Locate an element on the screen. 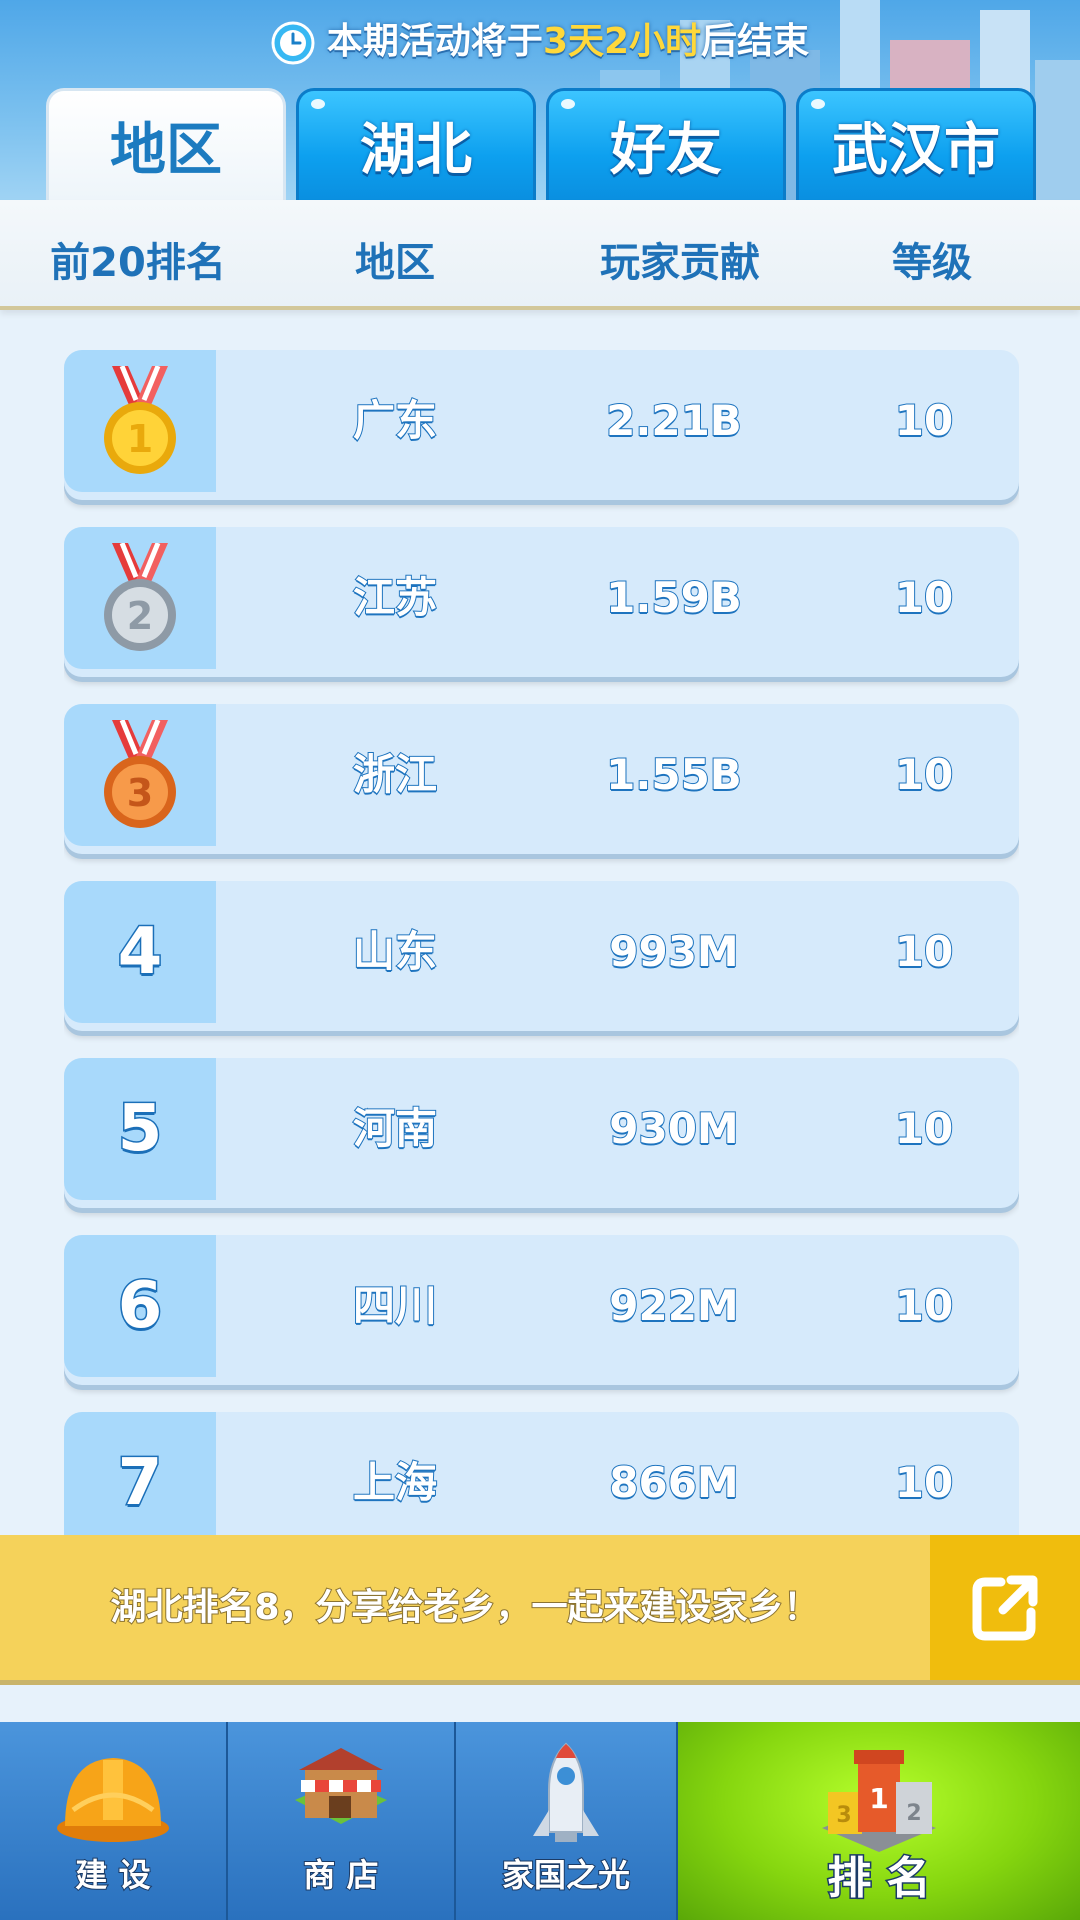 Image resolution: width=1080 pixels, height=1920 pixels. rank-cell: 3 is located at coordinates (140, 775).